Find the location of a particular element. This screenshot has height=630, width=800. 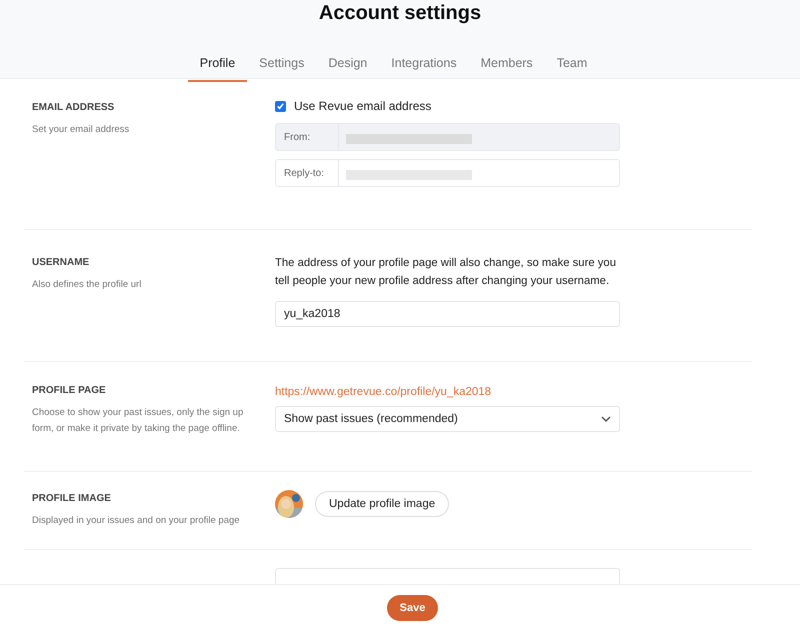

section-label: PROFILE PAGE is located at coordinates (69, 390).